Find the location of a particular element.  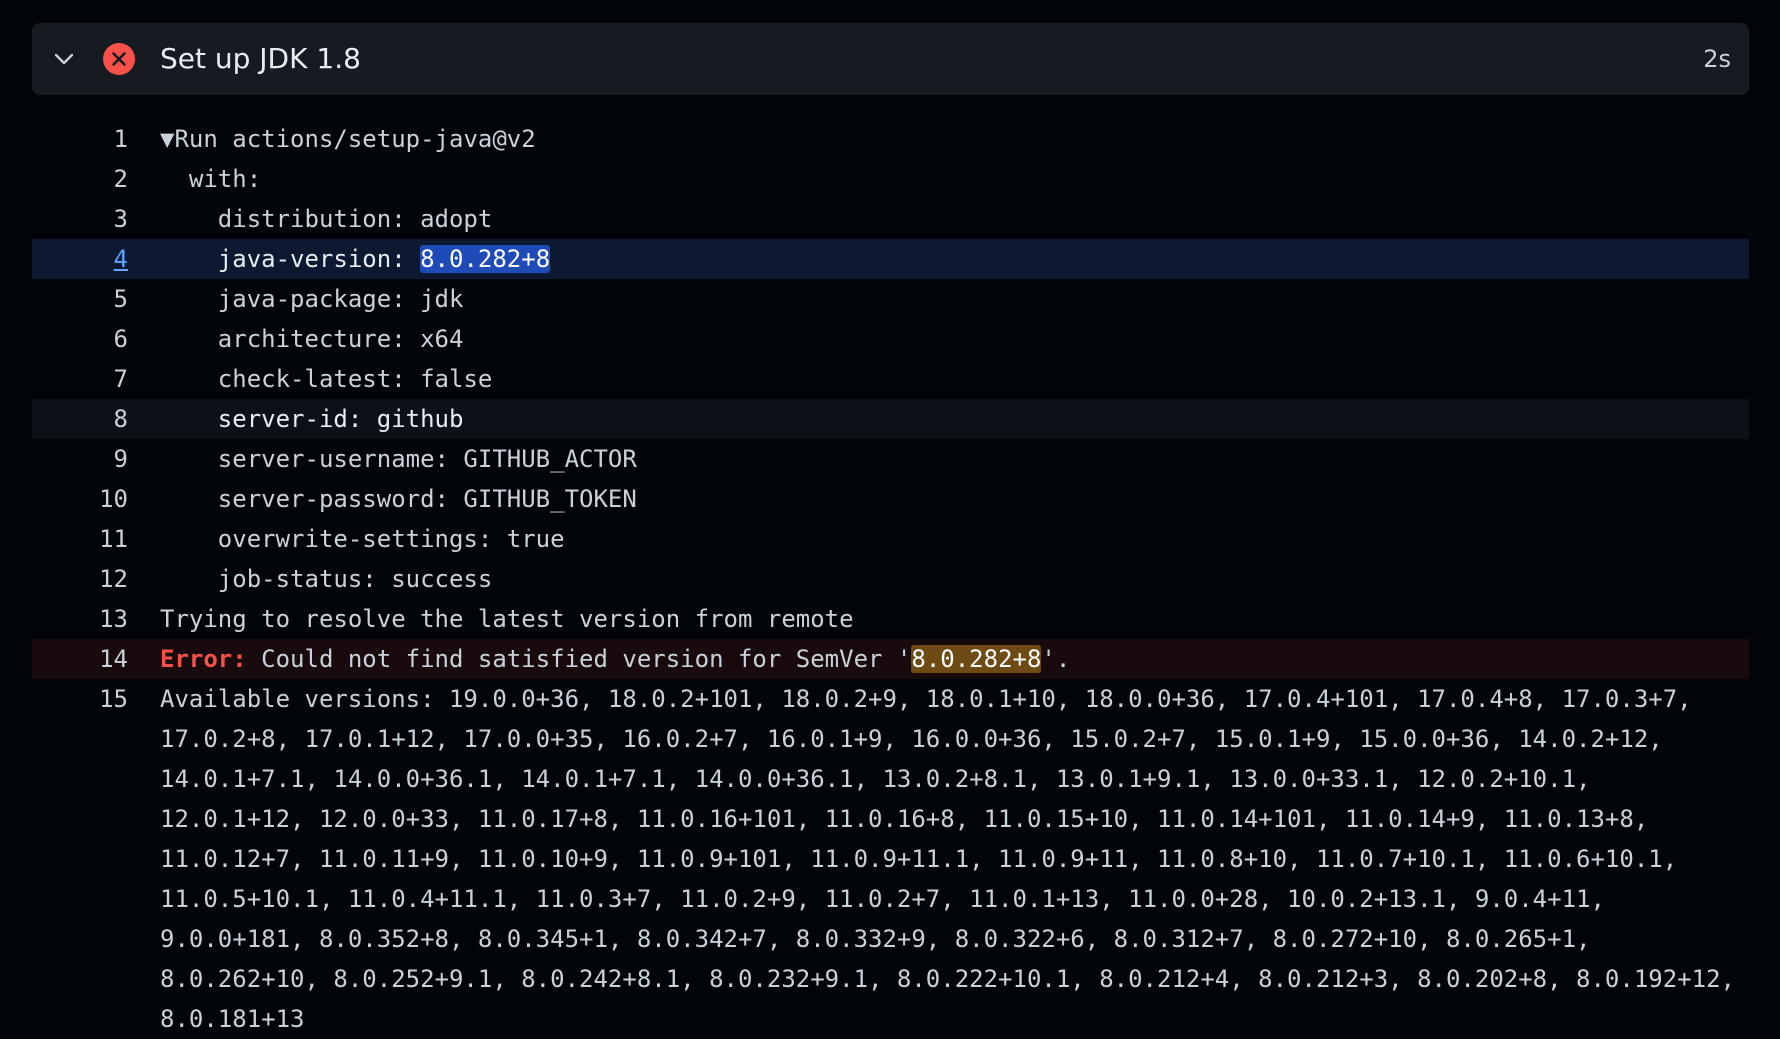

line-number: 11 is located at coordinates (80, 539).